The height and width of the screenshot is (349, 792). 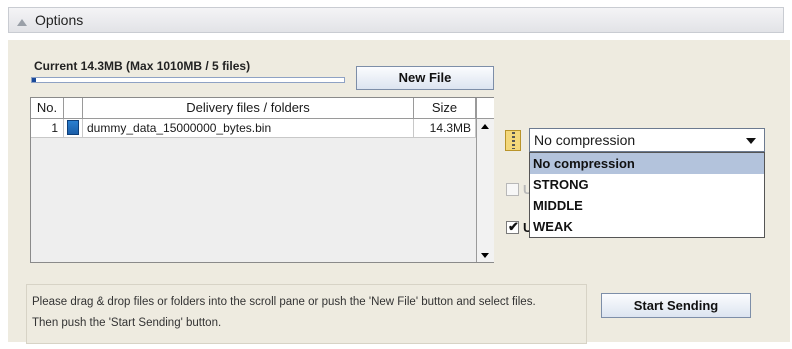 What do you see at coordinates (485, 126) in the screenshot?
I see `scroll-up-arrow-icon` at bounding box center [485, 126].